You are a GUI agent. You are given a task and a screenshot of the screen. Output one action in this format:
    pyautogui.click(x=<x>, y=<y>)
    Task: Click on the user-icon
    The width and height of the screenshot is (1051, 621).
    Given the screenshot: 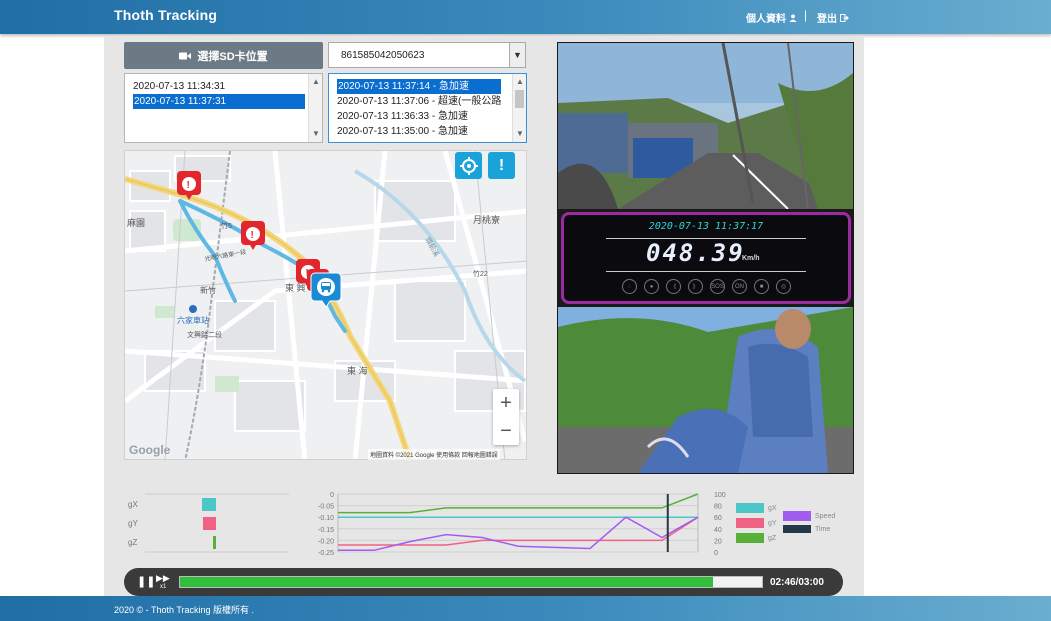 What is the action you would take?
    pyautogui.click(x=793, y=17)
    